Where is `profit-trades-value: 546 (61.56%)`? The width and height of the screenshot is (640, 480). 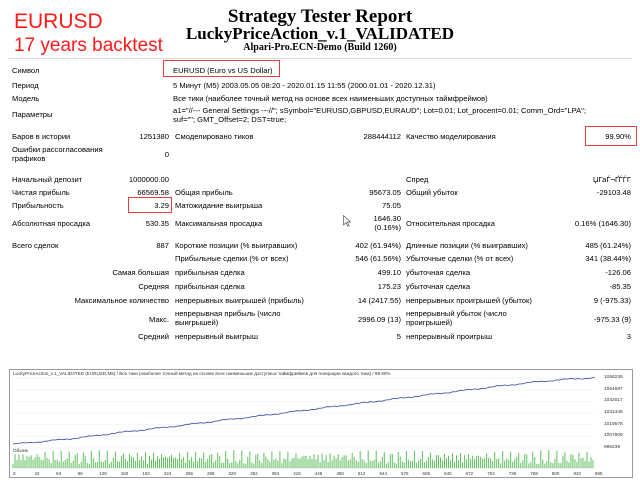 profit-trades-value: 546 (61.56%) is located at coordinates (378, 258).